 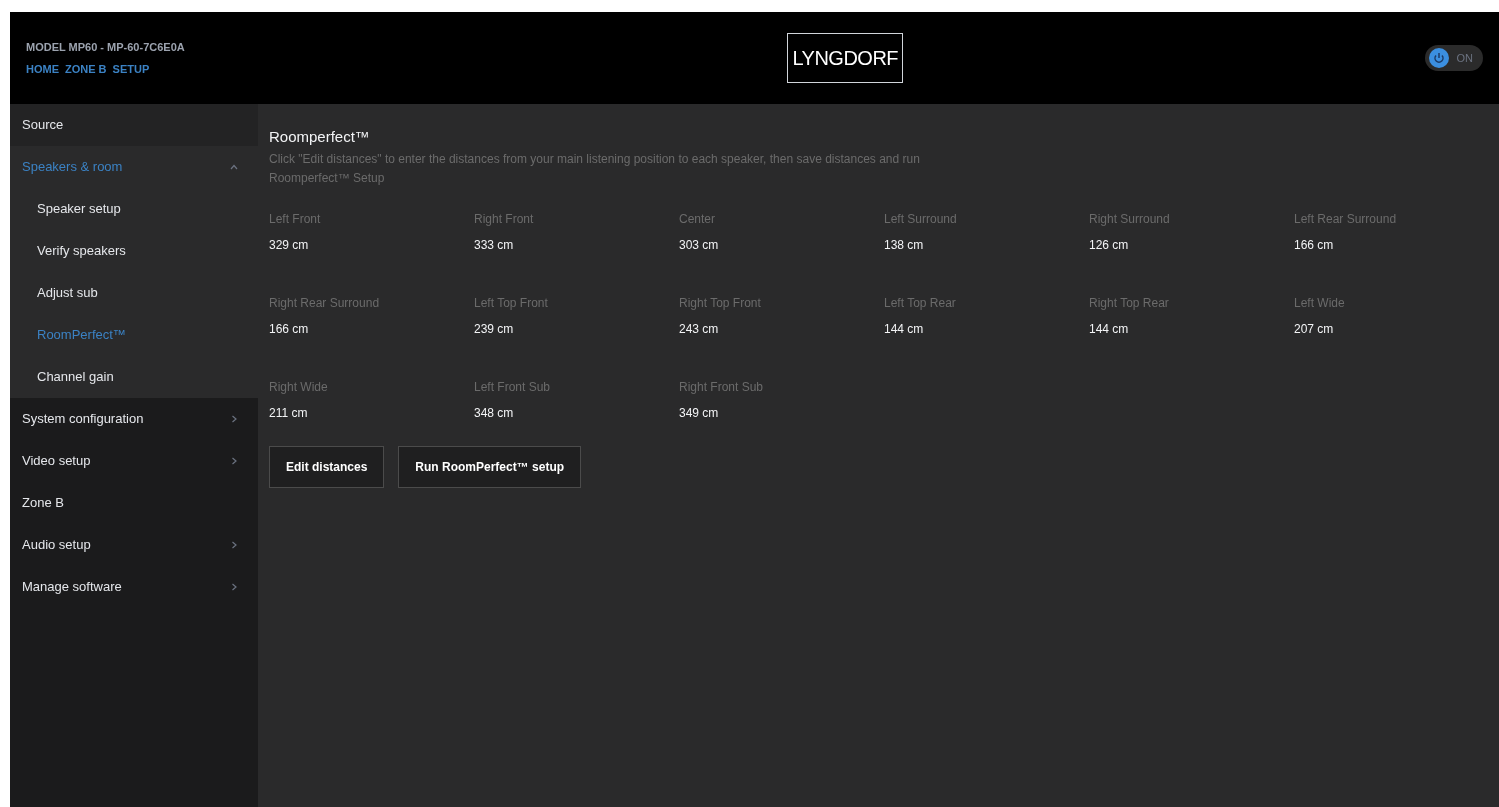 I want to click on sidebar-item: Source, so click(x=134, y=125).